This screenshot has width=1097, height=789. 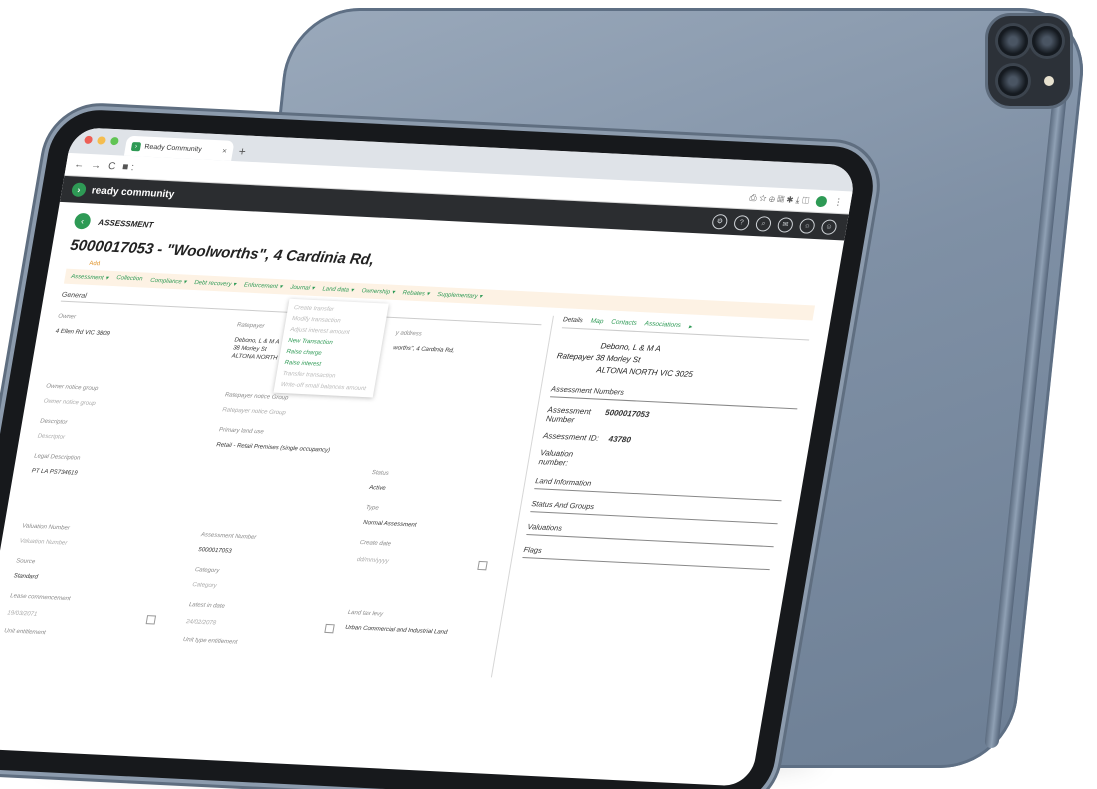 What do you see at coordinates (79, 164) in the screenshot?
I see `back-arrow-icon: ←` at bounding box center [79, 164].